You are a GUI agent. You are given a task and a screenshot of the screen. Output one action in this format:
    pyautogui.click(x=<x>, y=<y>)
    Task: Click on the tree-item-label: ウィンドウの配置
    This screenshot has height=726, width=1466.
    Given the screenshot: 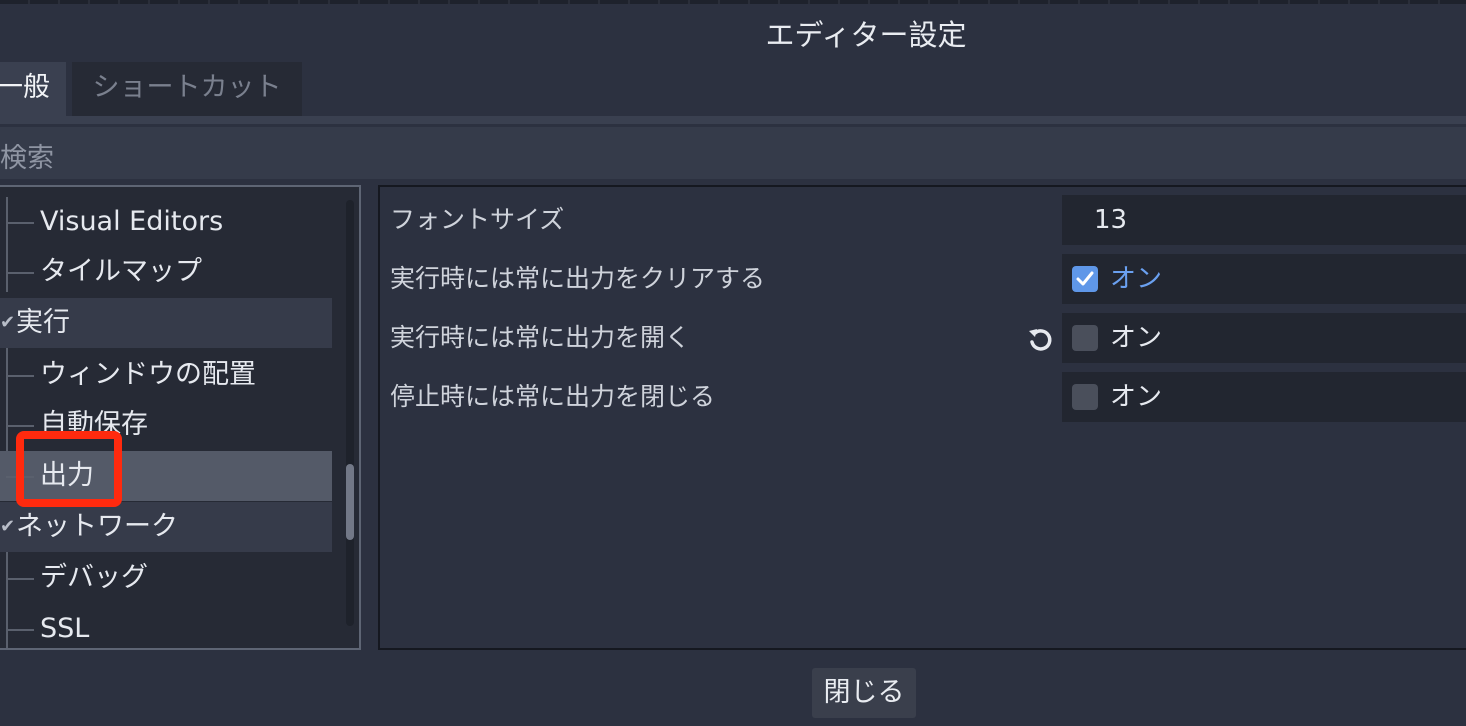 What is the action you would take?
    pyautogui.click(x=148, y=374)
    